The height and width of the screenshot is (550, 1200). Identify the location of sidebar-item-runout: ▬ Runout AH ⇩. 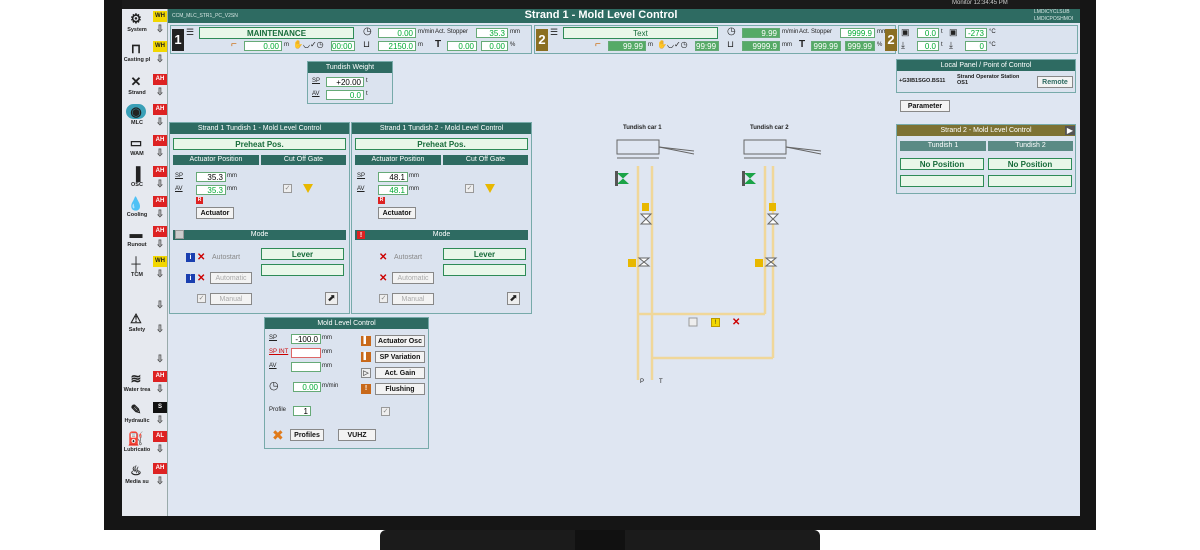
(145, 239).